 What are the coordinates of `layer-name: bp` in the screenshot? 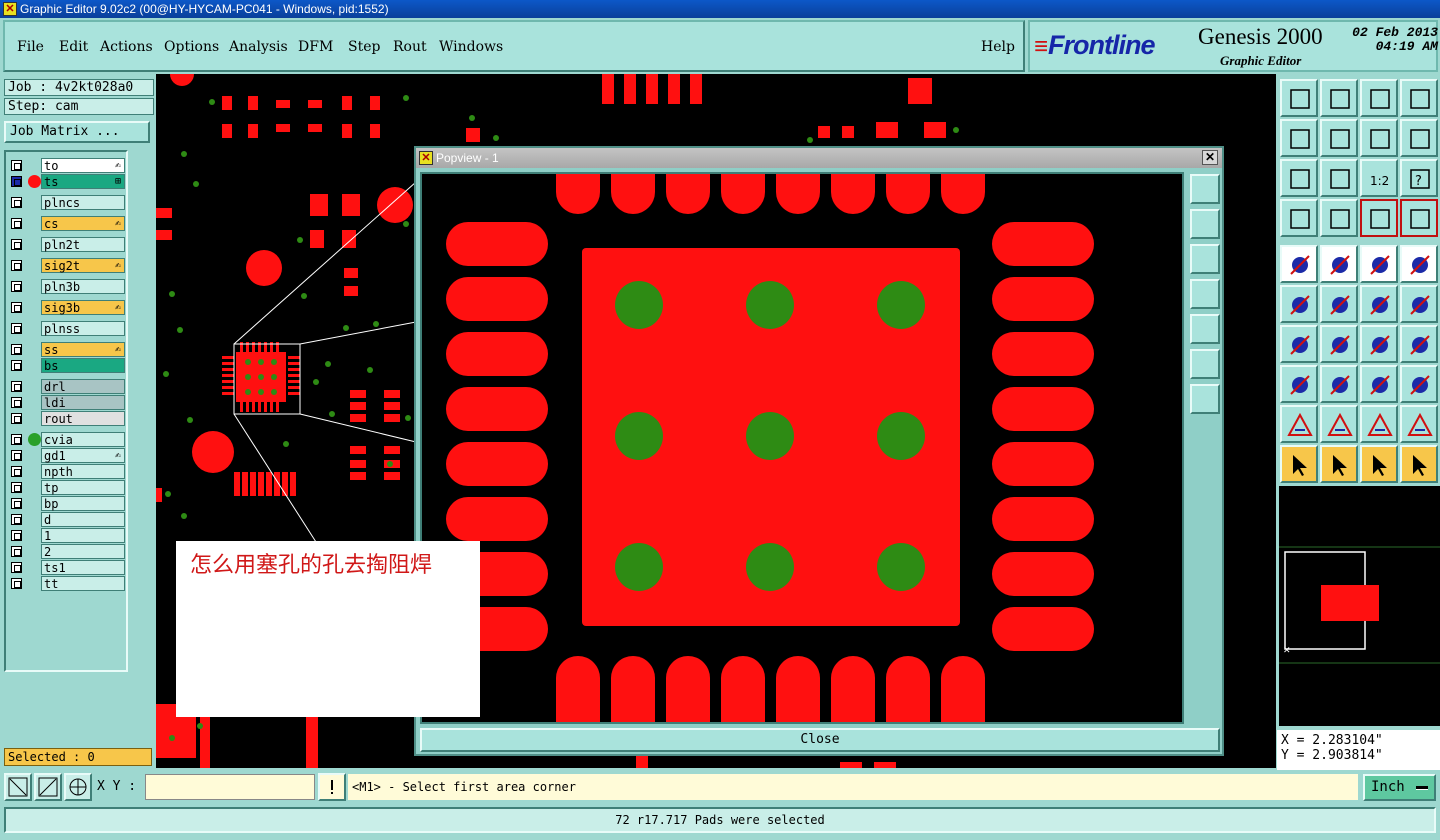 It's located at (83, 503).